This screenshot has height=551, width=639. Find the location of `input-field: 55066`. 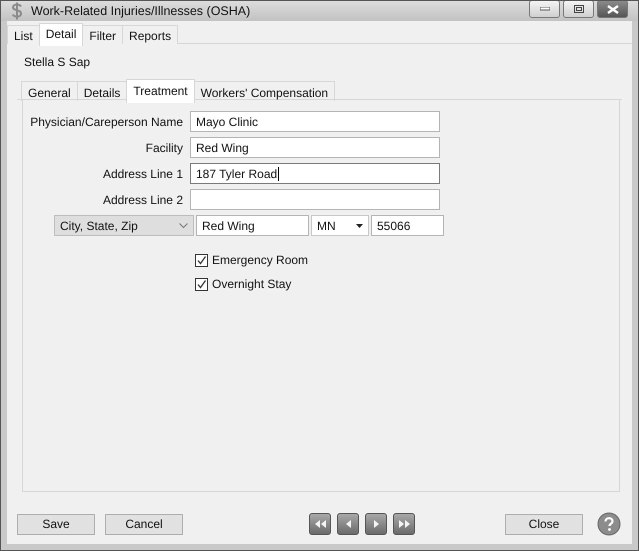

input-field: 55066 is located at coordinates (407, 225).